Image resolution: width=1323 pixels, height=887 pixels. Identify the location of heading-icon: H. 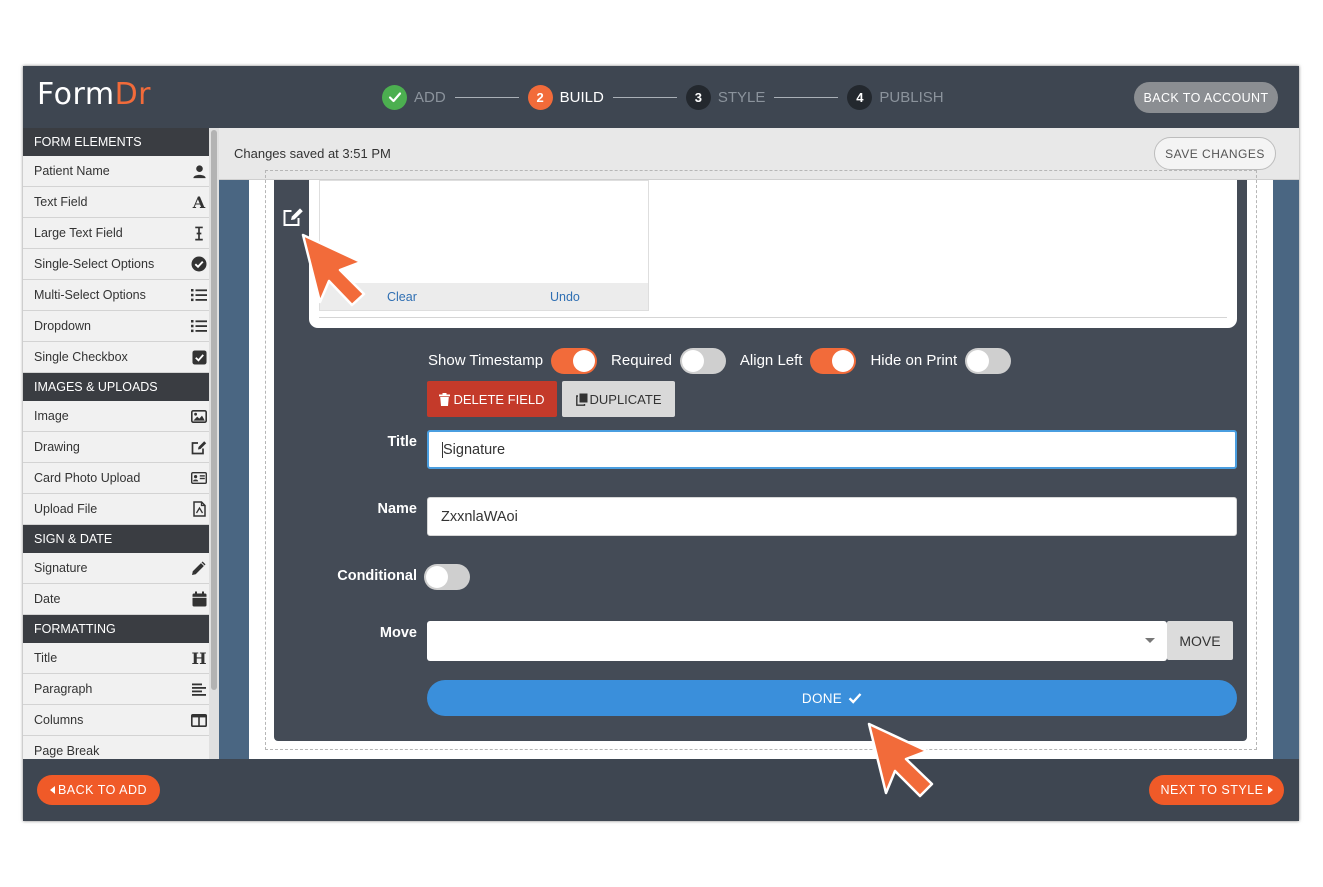
(199, 658).